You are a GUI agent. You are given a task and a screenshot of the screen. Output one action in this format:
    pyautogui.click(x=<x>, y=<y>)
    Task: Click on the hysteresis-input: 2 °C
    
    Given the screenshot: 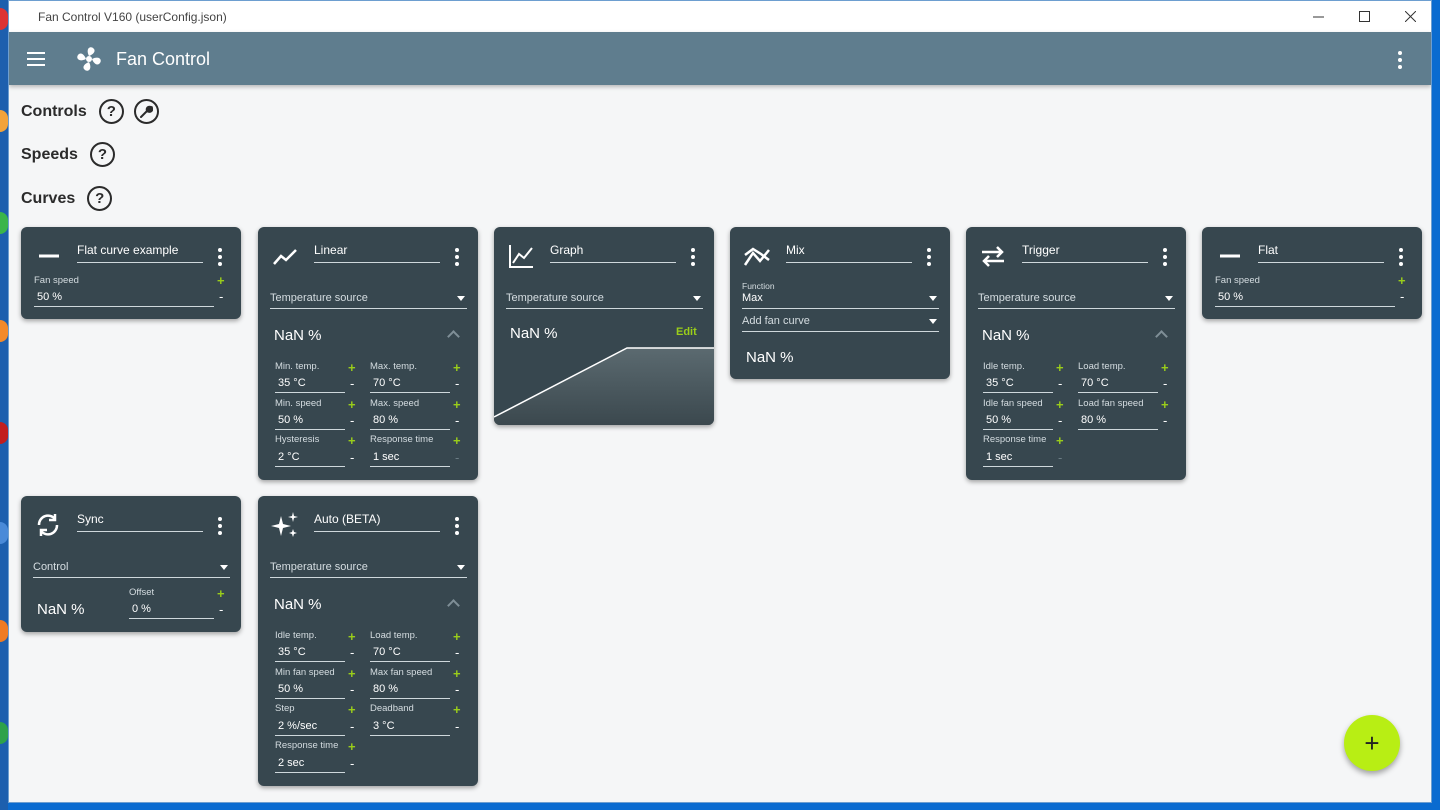 What is the action you would take?
    pyautogui.click(x=310, y=459)
    